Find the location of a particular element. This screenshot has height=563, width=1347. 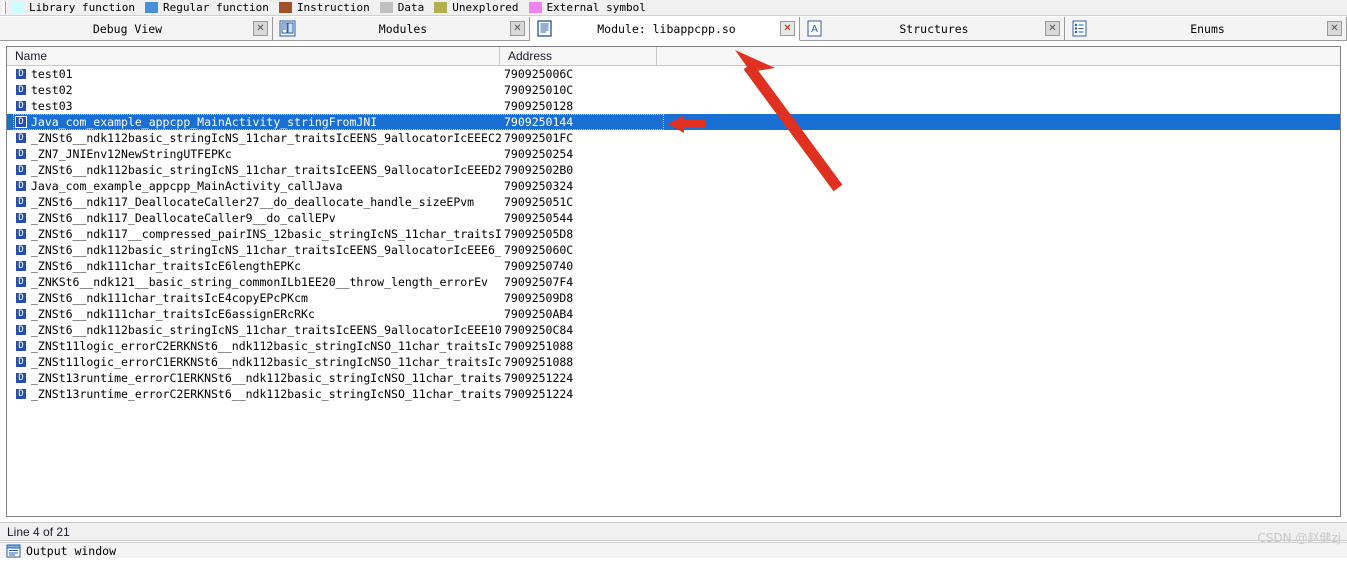

tab-label: Module: libappcpp.so is located at coordinates (666, 28).